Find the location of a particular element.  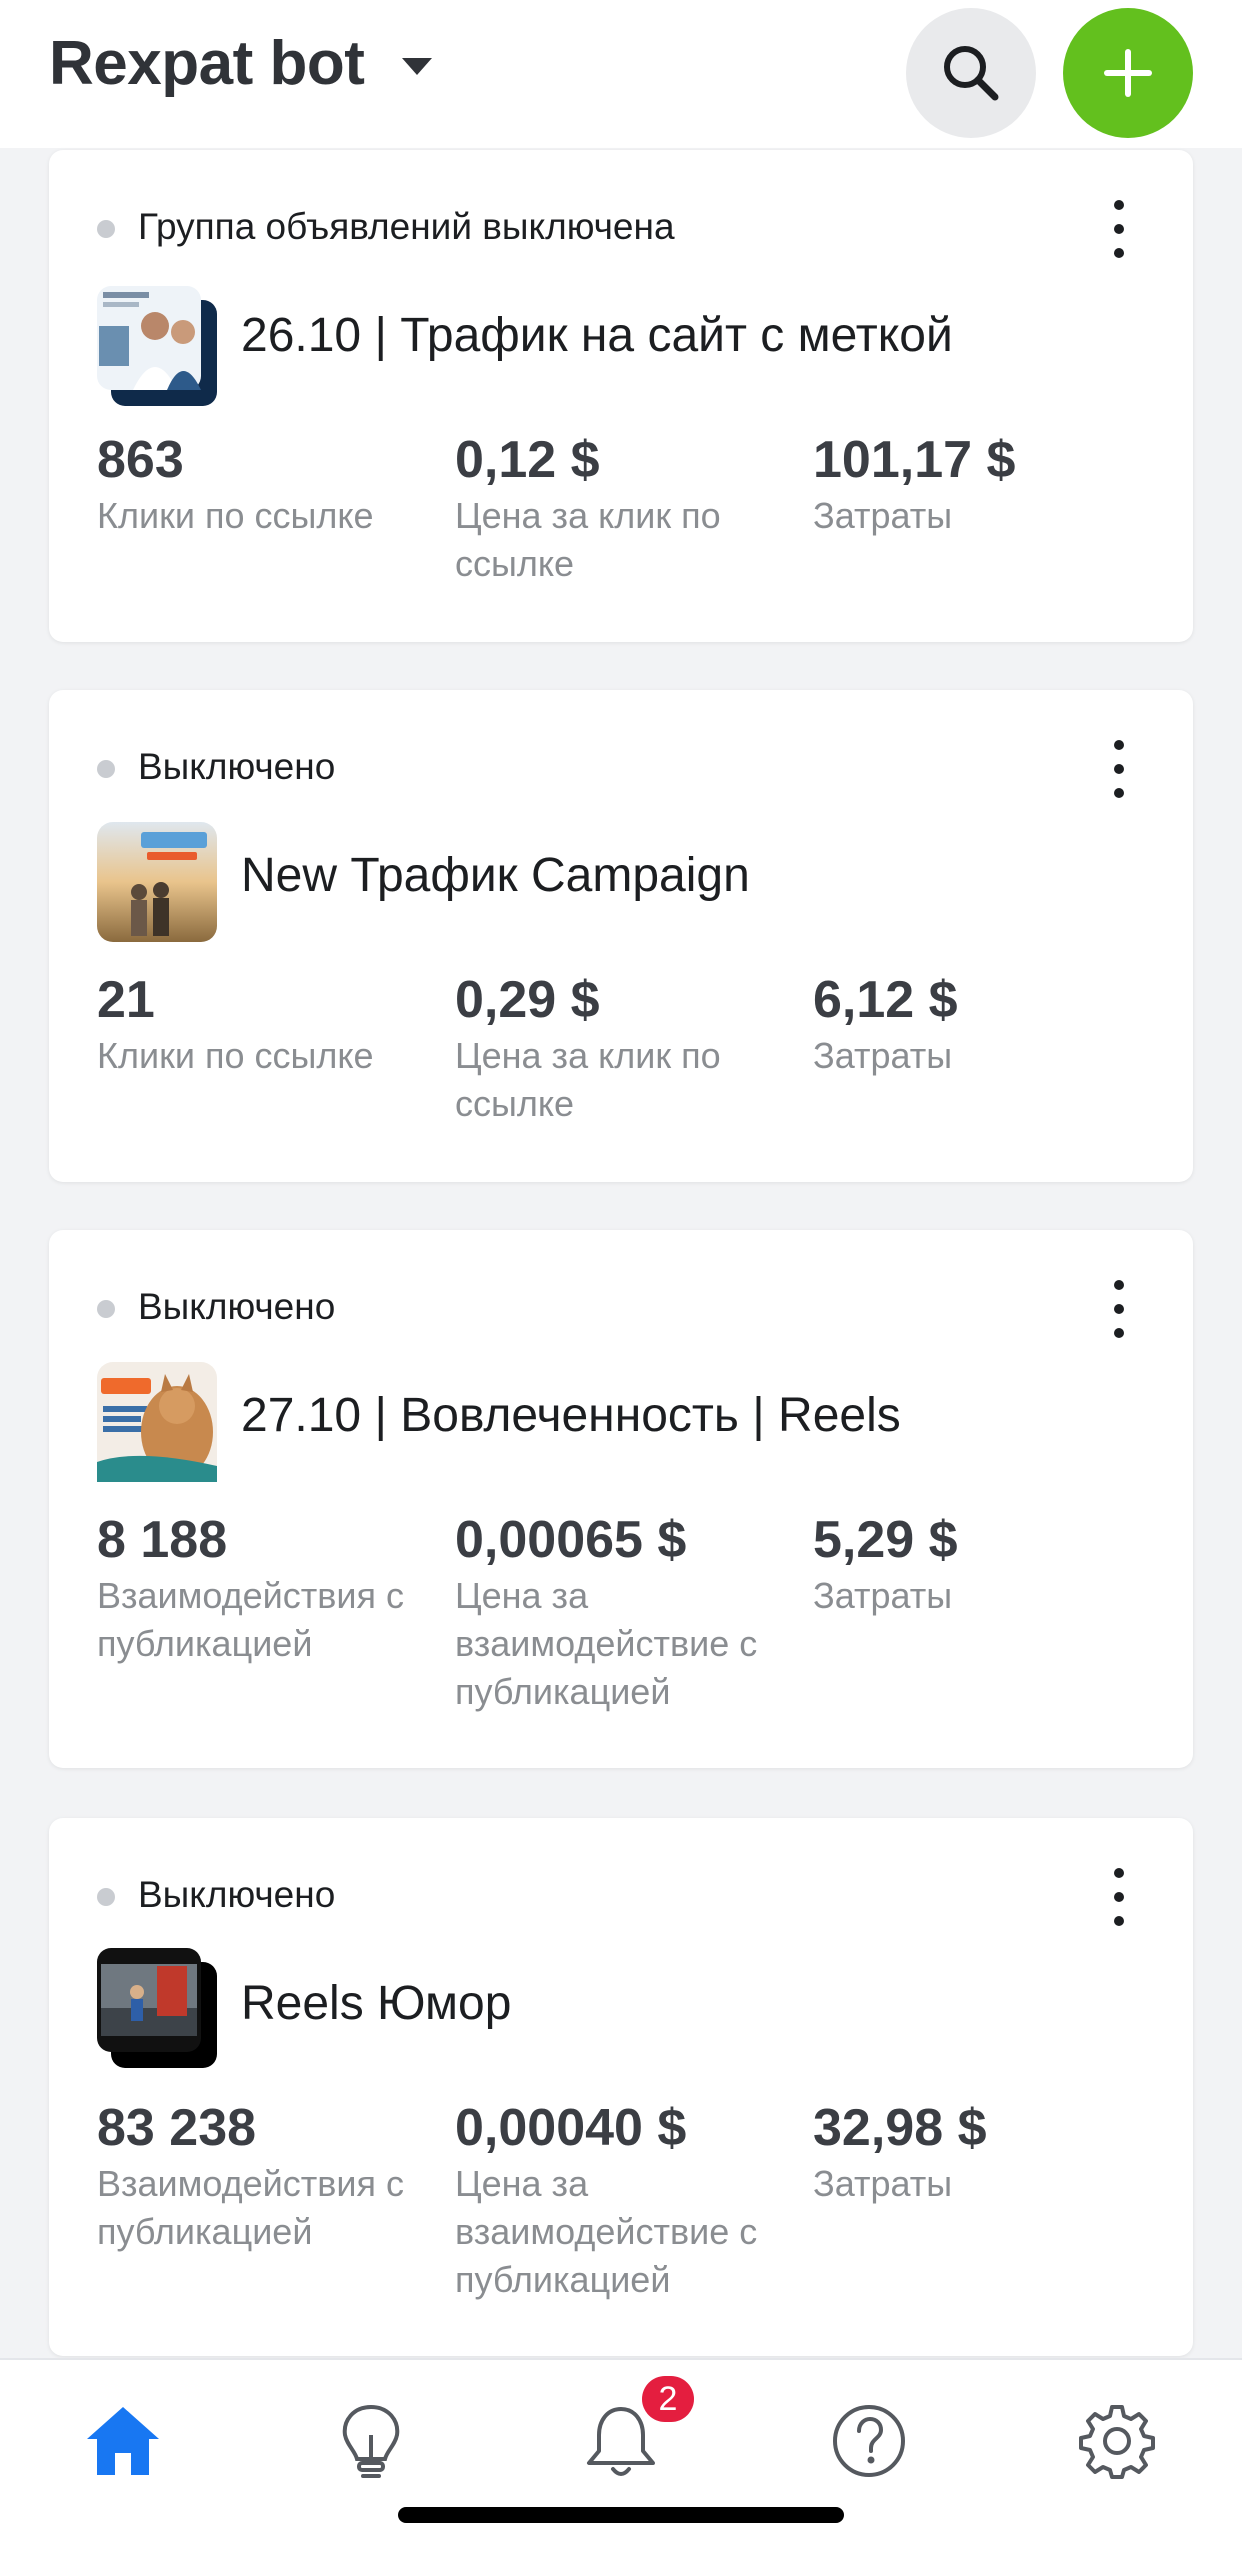

metric-spend: 101,17 $ Затраты is located at coordinates (978, 484).